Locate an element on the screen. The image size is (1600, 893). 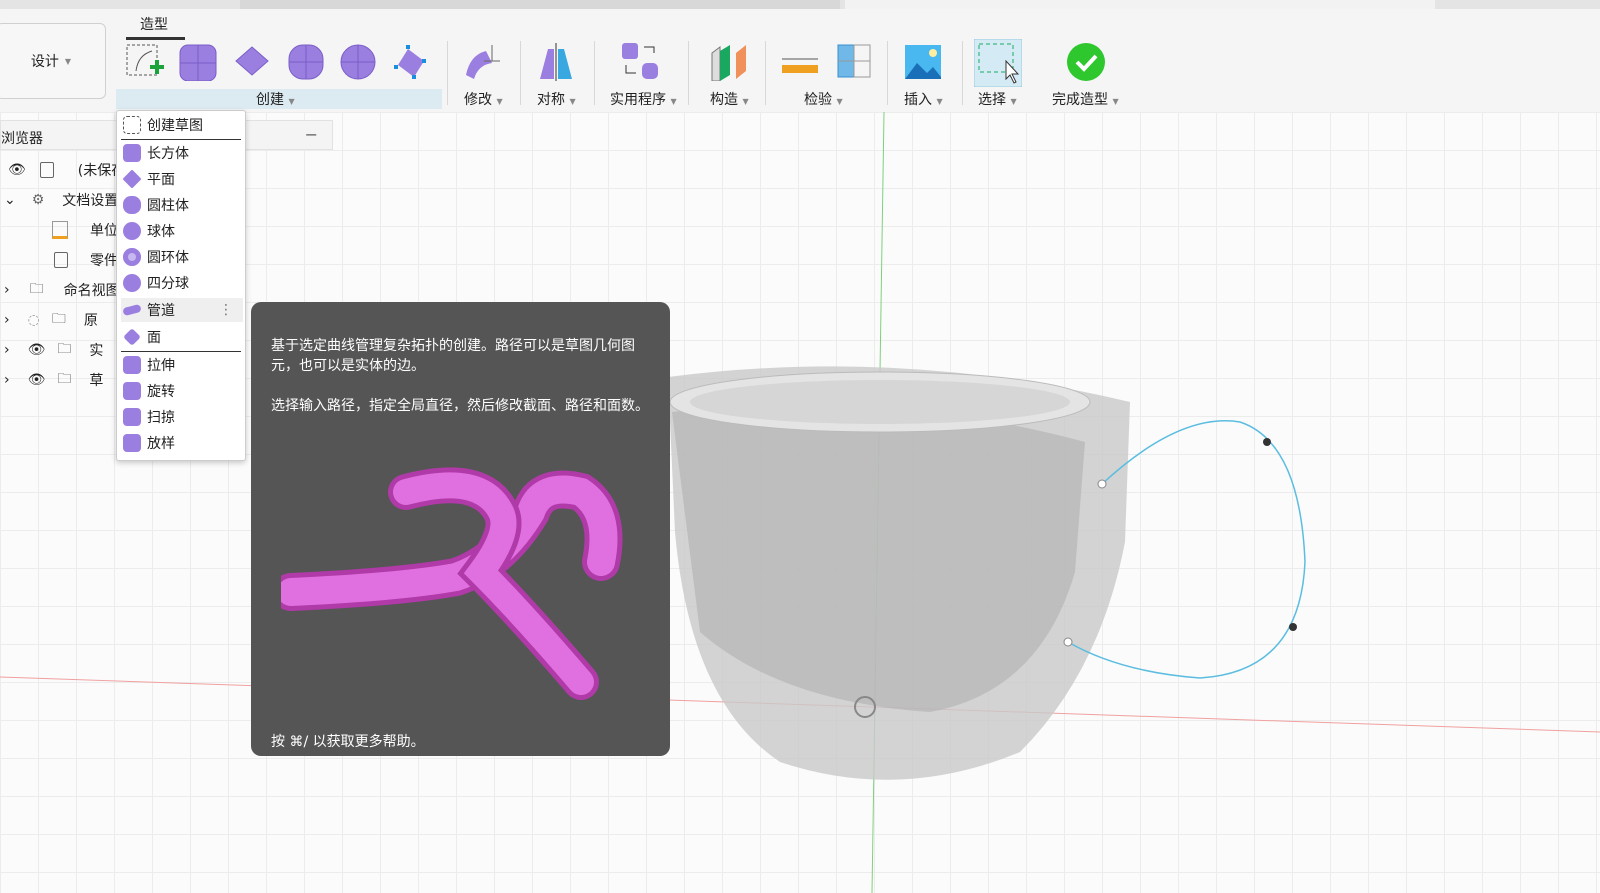
insert-group-label: 插入 ▼ is located at coordinates (923, 99).